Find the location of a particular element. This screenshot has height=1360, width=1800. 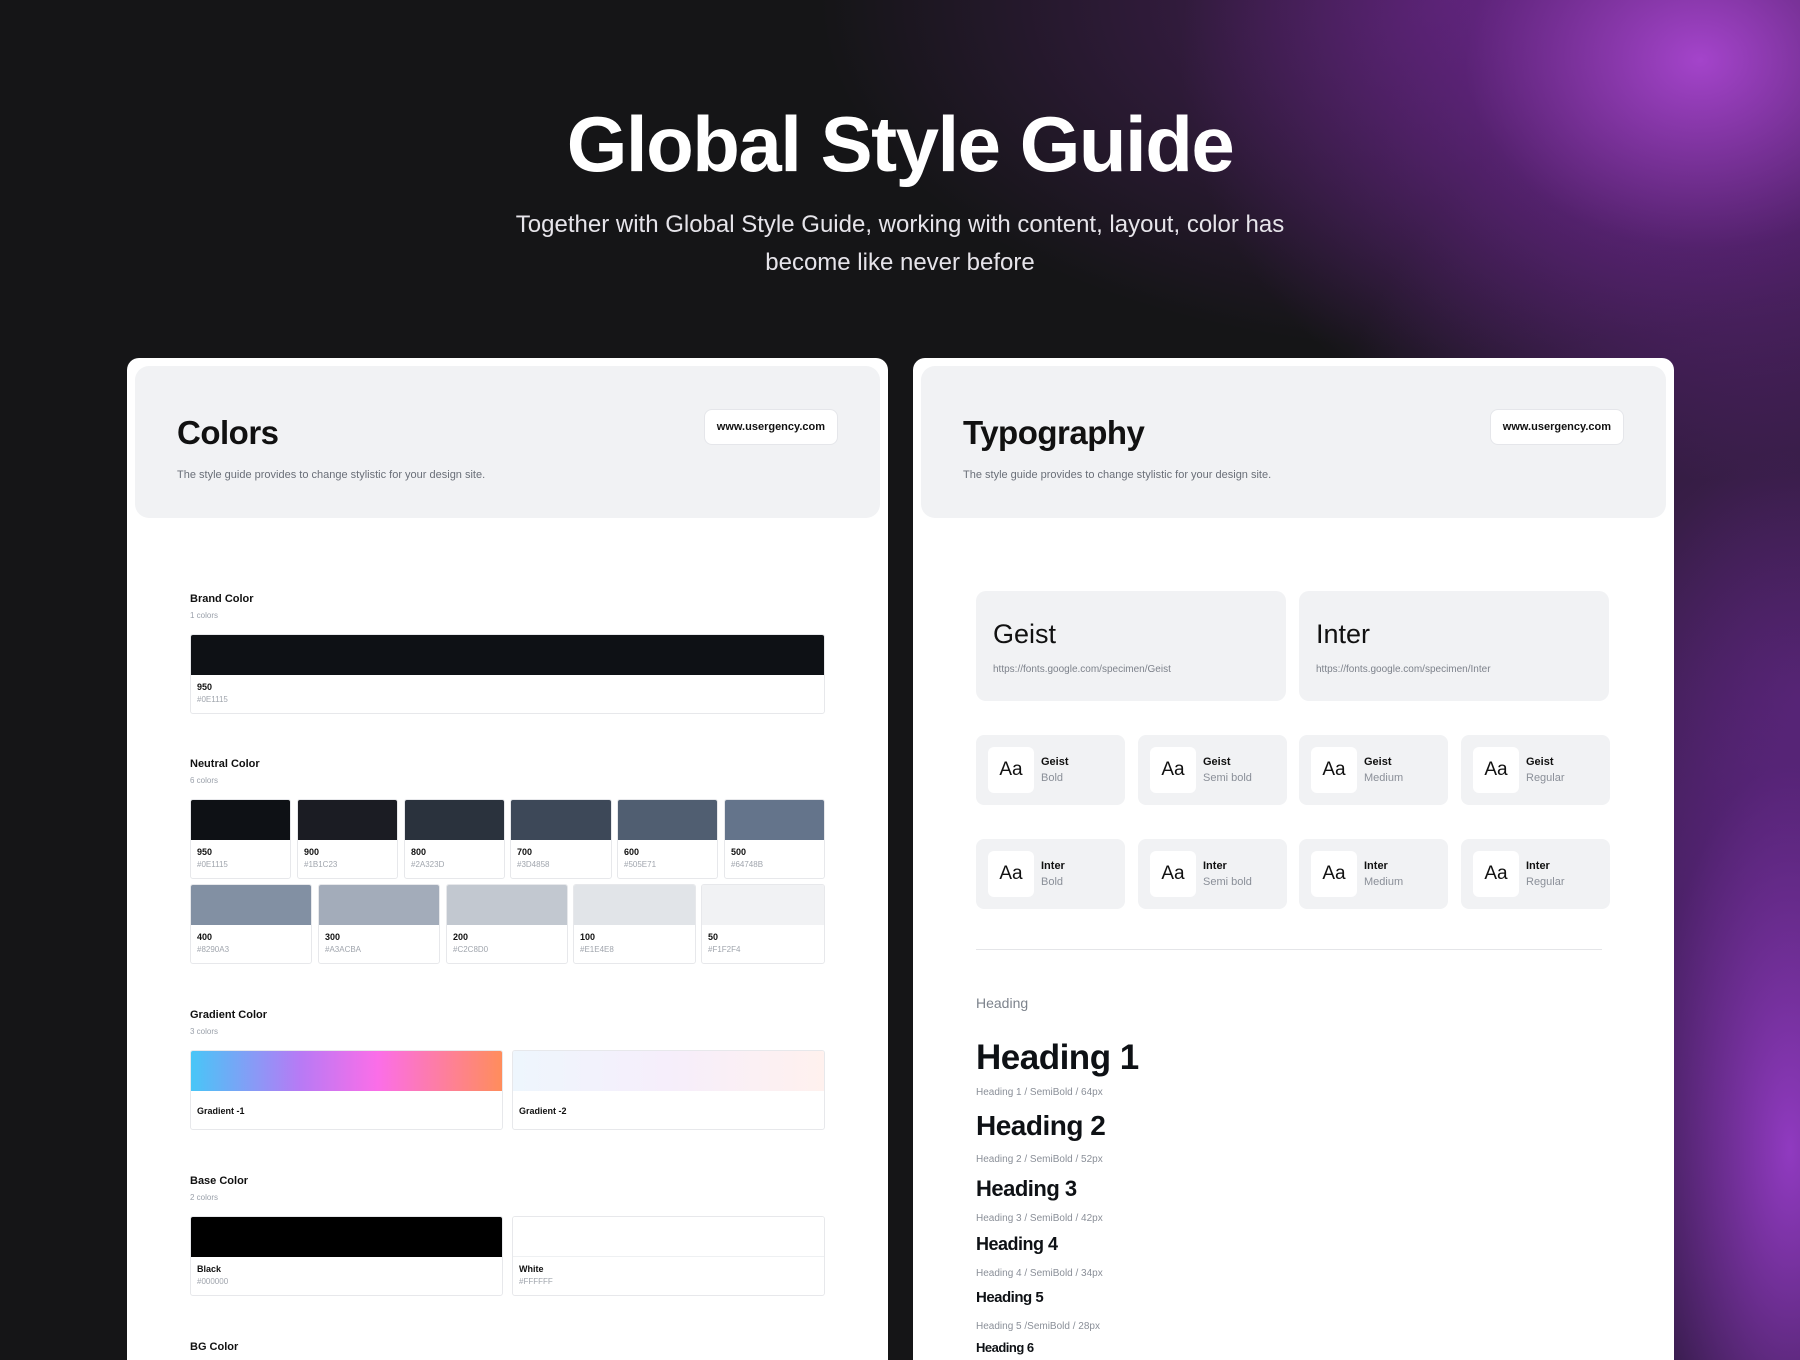

swatch-gradient-2: Gradient -2 is located at coordinates (668, 1090).